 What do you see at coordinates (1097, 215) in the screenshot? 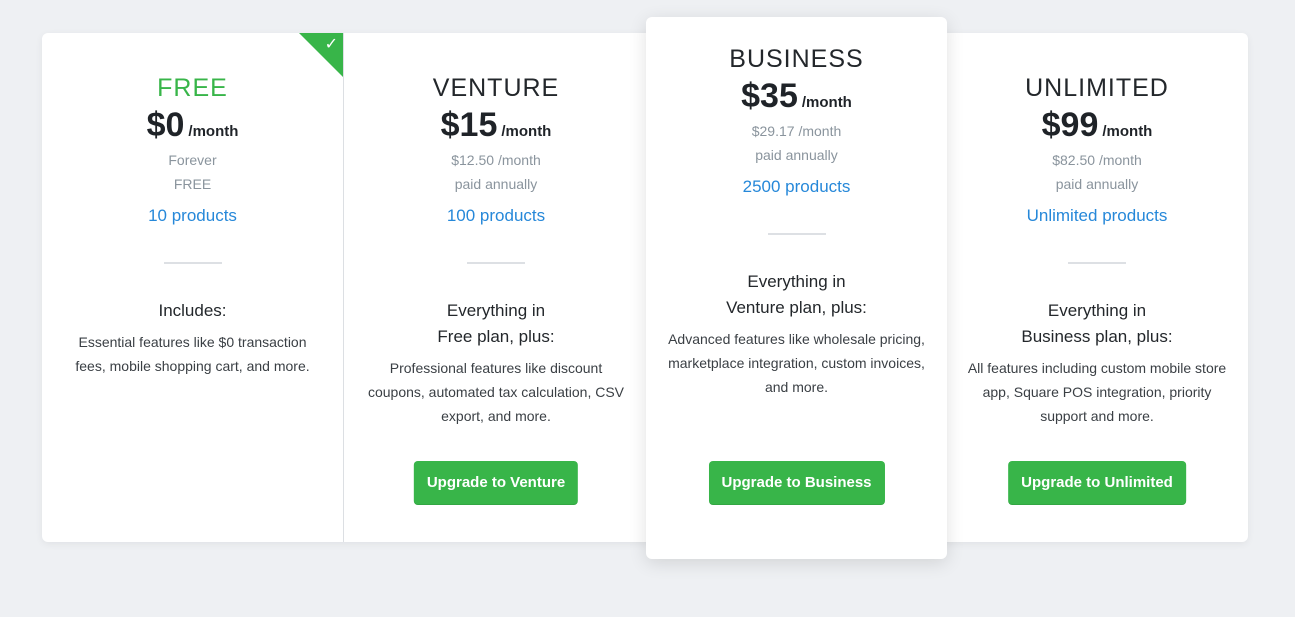
I see `product-limit: Unlimited products` at bounding box center [1097, 215].